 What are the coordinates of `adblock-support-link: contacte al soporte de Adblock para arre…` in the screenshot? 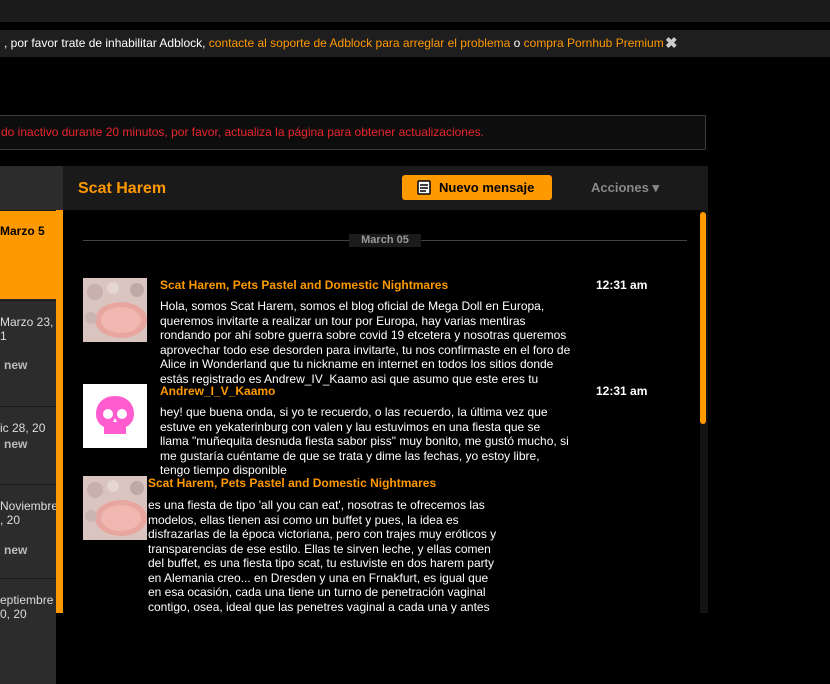 It's located at (360, 43).